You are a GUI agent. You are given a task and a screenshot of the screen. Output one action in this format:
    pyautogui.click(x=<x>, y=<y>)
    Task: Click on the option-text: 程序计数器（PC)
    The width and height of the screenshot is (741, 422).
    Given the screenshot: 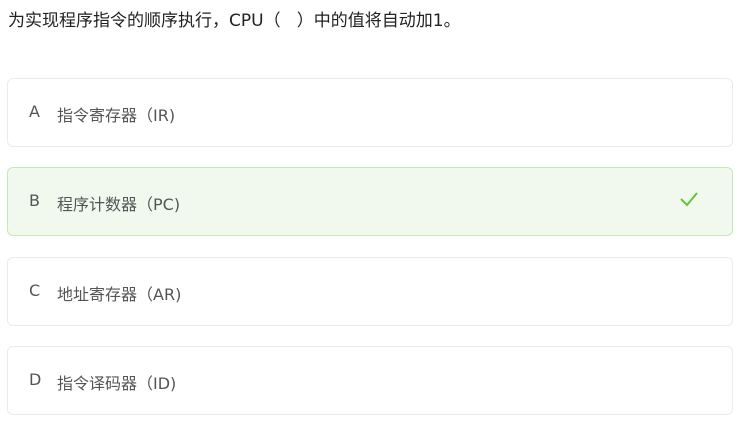 What is the action you would take?
    pyautogui.click(x=119, y=204)
    